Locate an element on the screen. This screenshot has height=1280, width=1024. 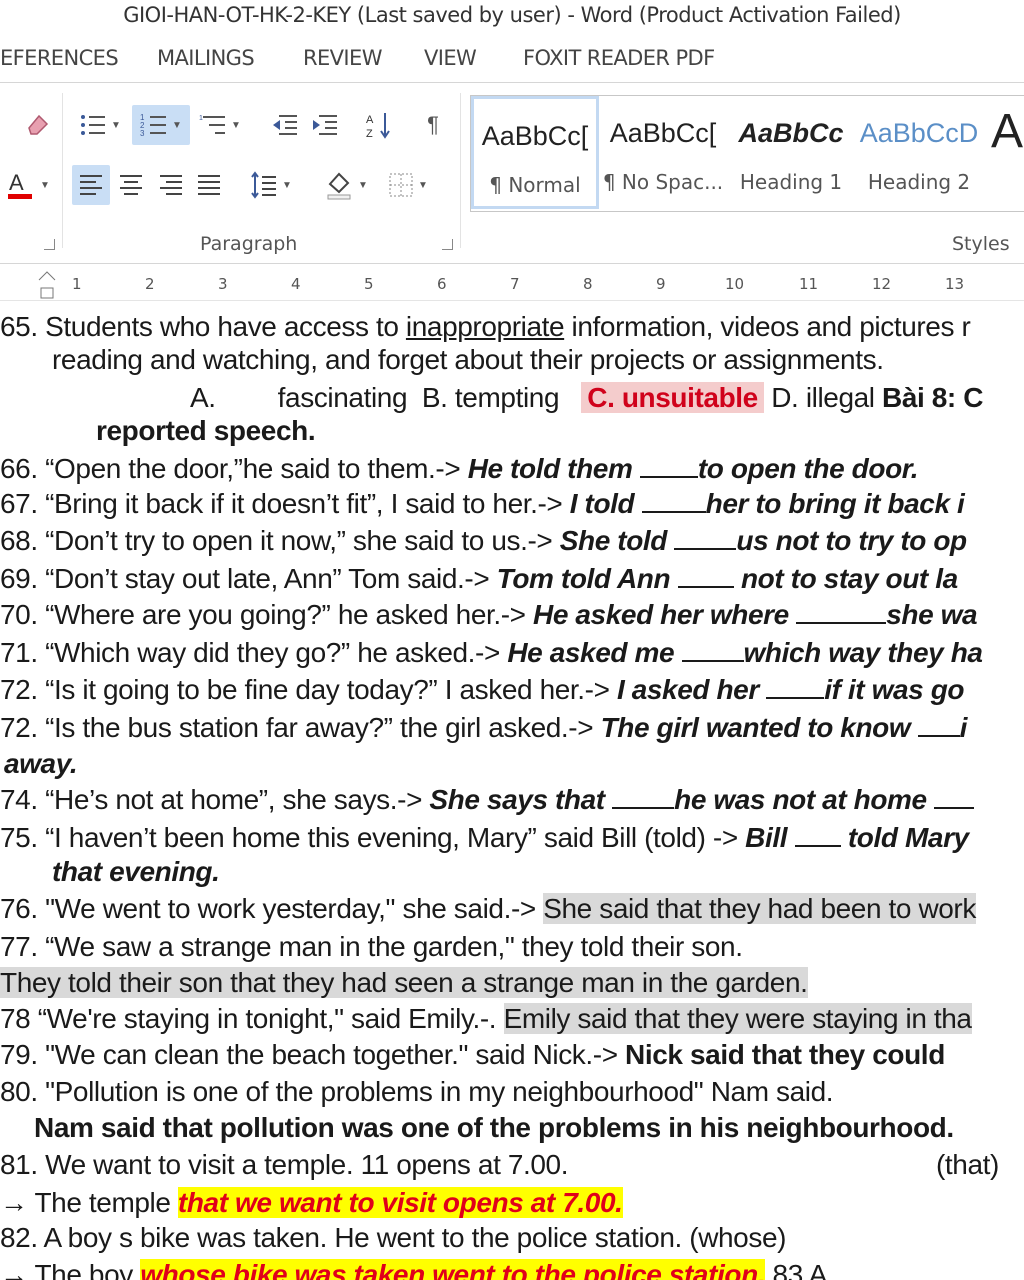
borders-icon: ▼ is located at coordinates (408, 185).